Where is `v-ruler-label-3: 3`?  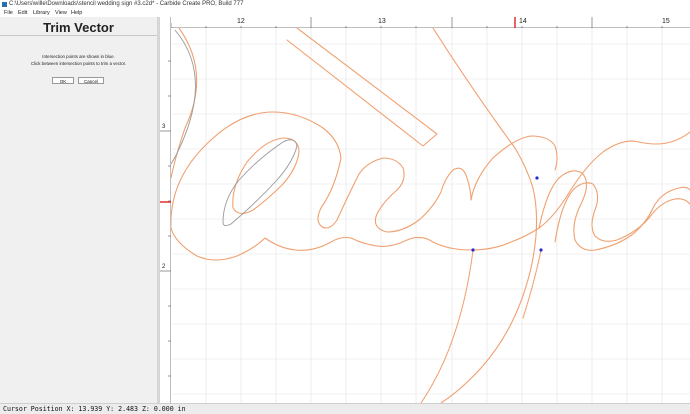
v-ruler-label-3: 3 is located at coordinates (164, 127).